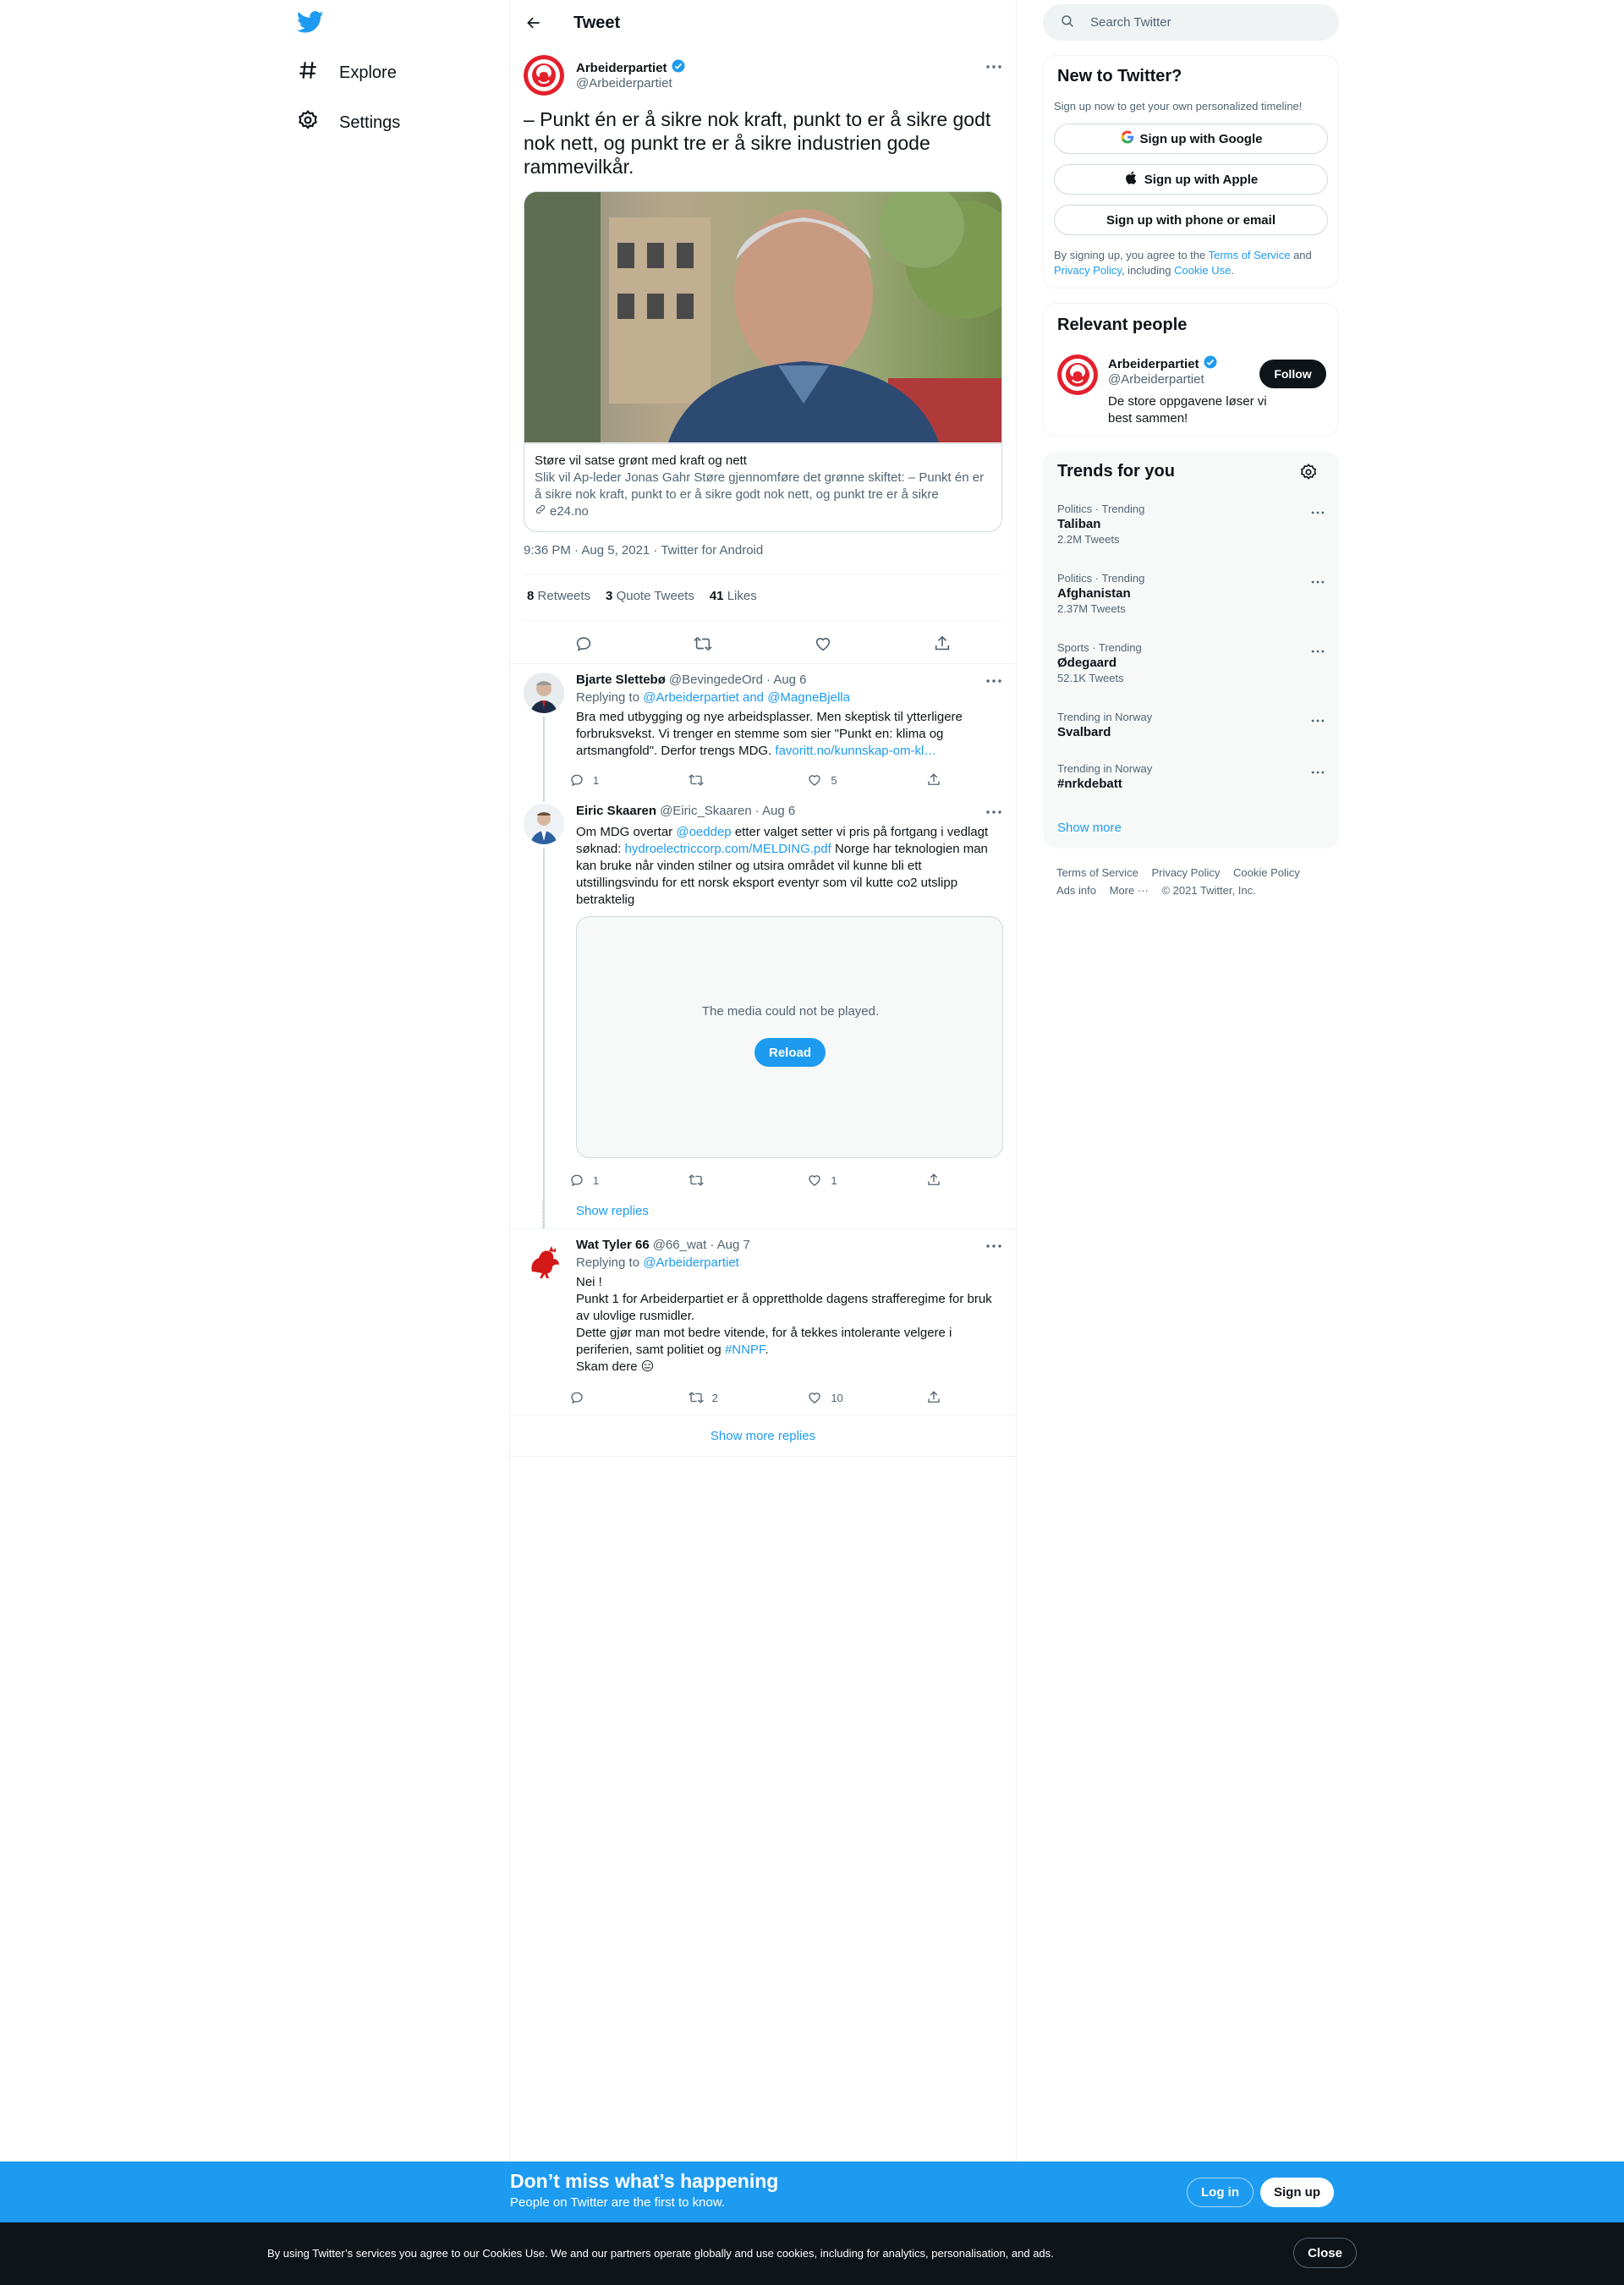  I want to click on footer-ads-link: Ads info, so click(1076, 890).